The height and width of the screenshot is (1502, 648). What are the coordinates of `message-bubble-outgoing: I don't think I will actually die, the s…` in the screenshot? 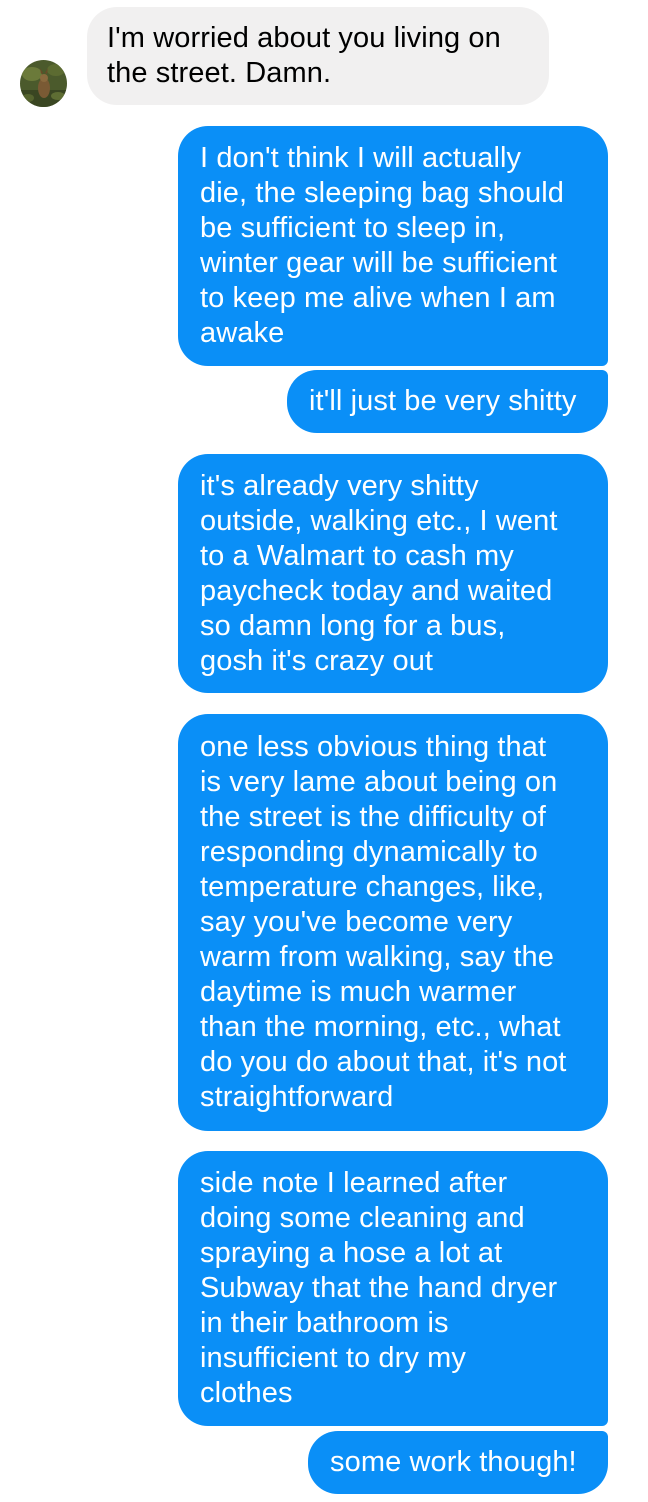 It's located at (393, 246).